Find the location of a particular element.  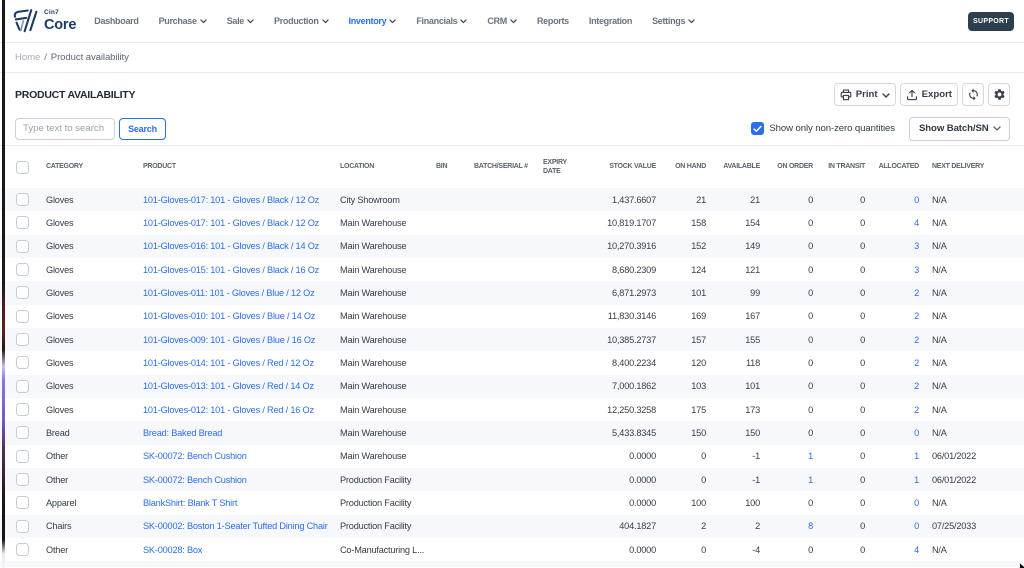

support-button: SUPPORT is located at coordinates (991, 21).